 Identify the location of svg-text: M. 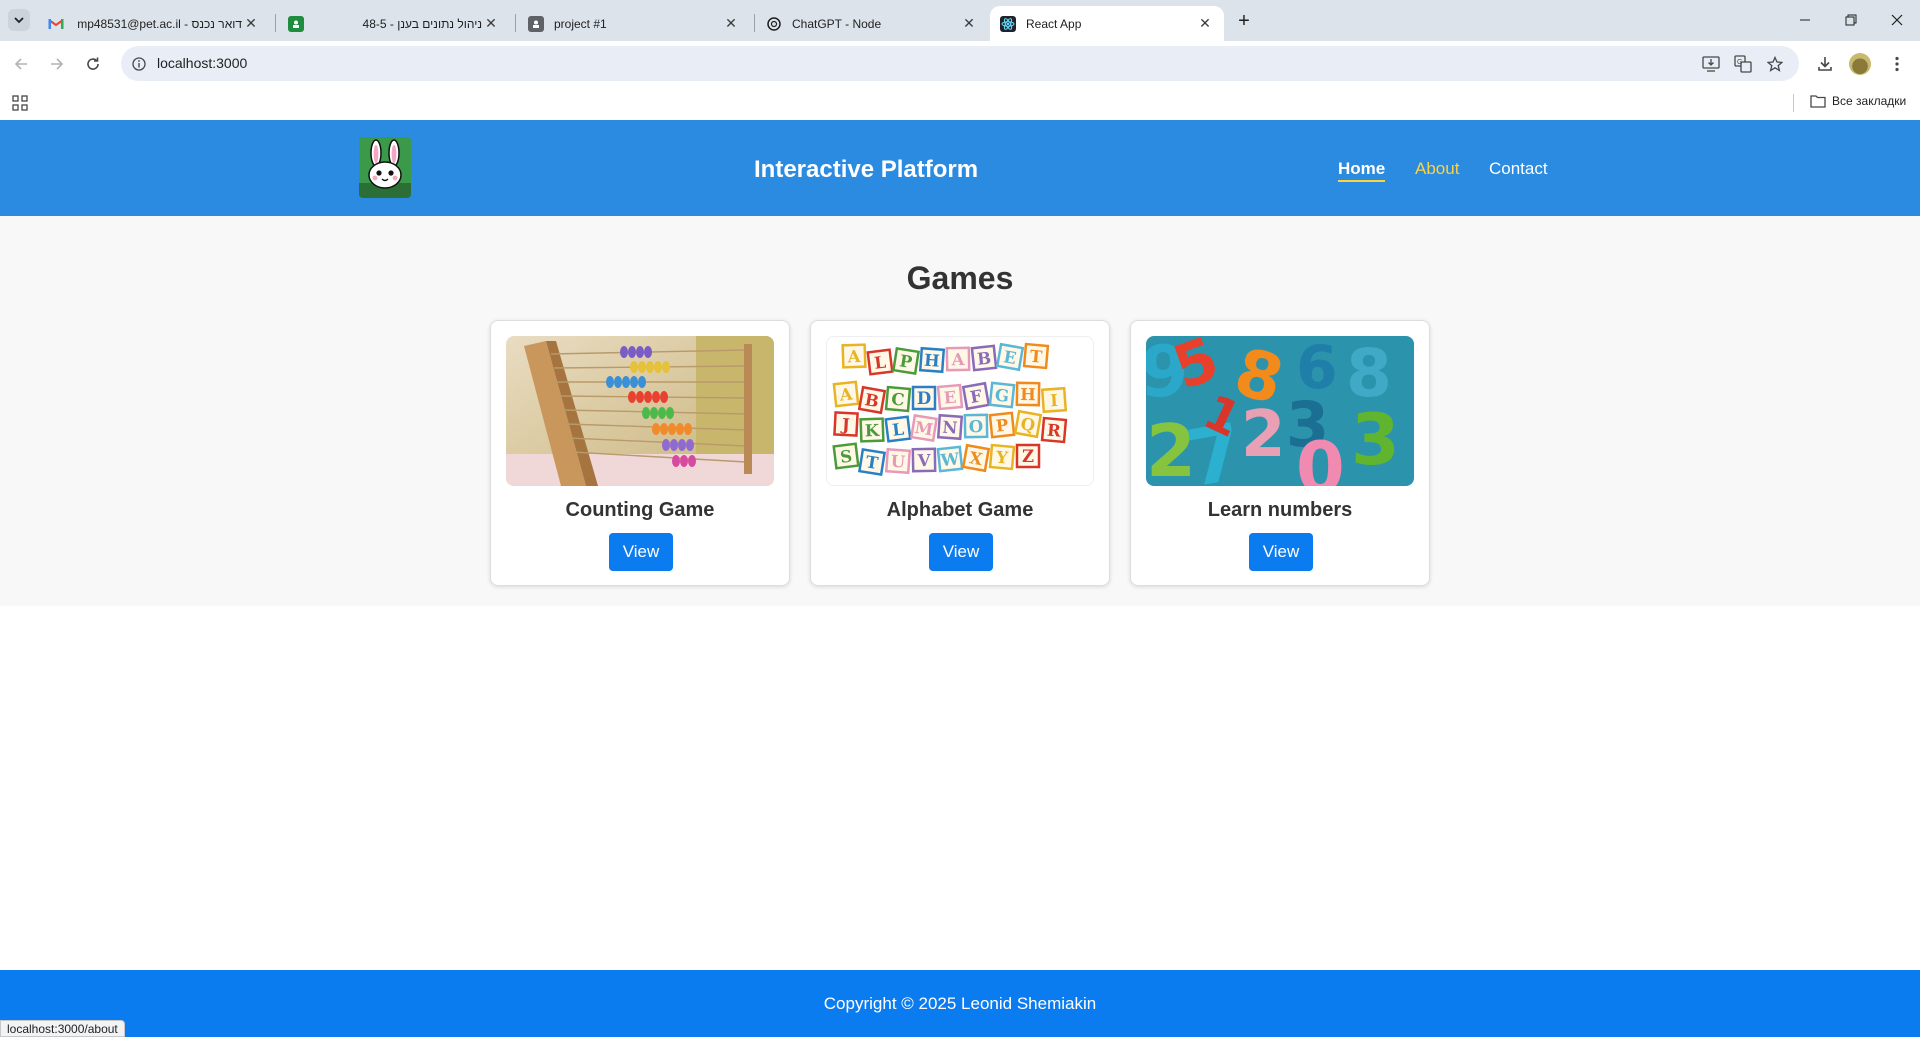
(923, 429).